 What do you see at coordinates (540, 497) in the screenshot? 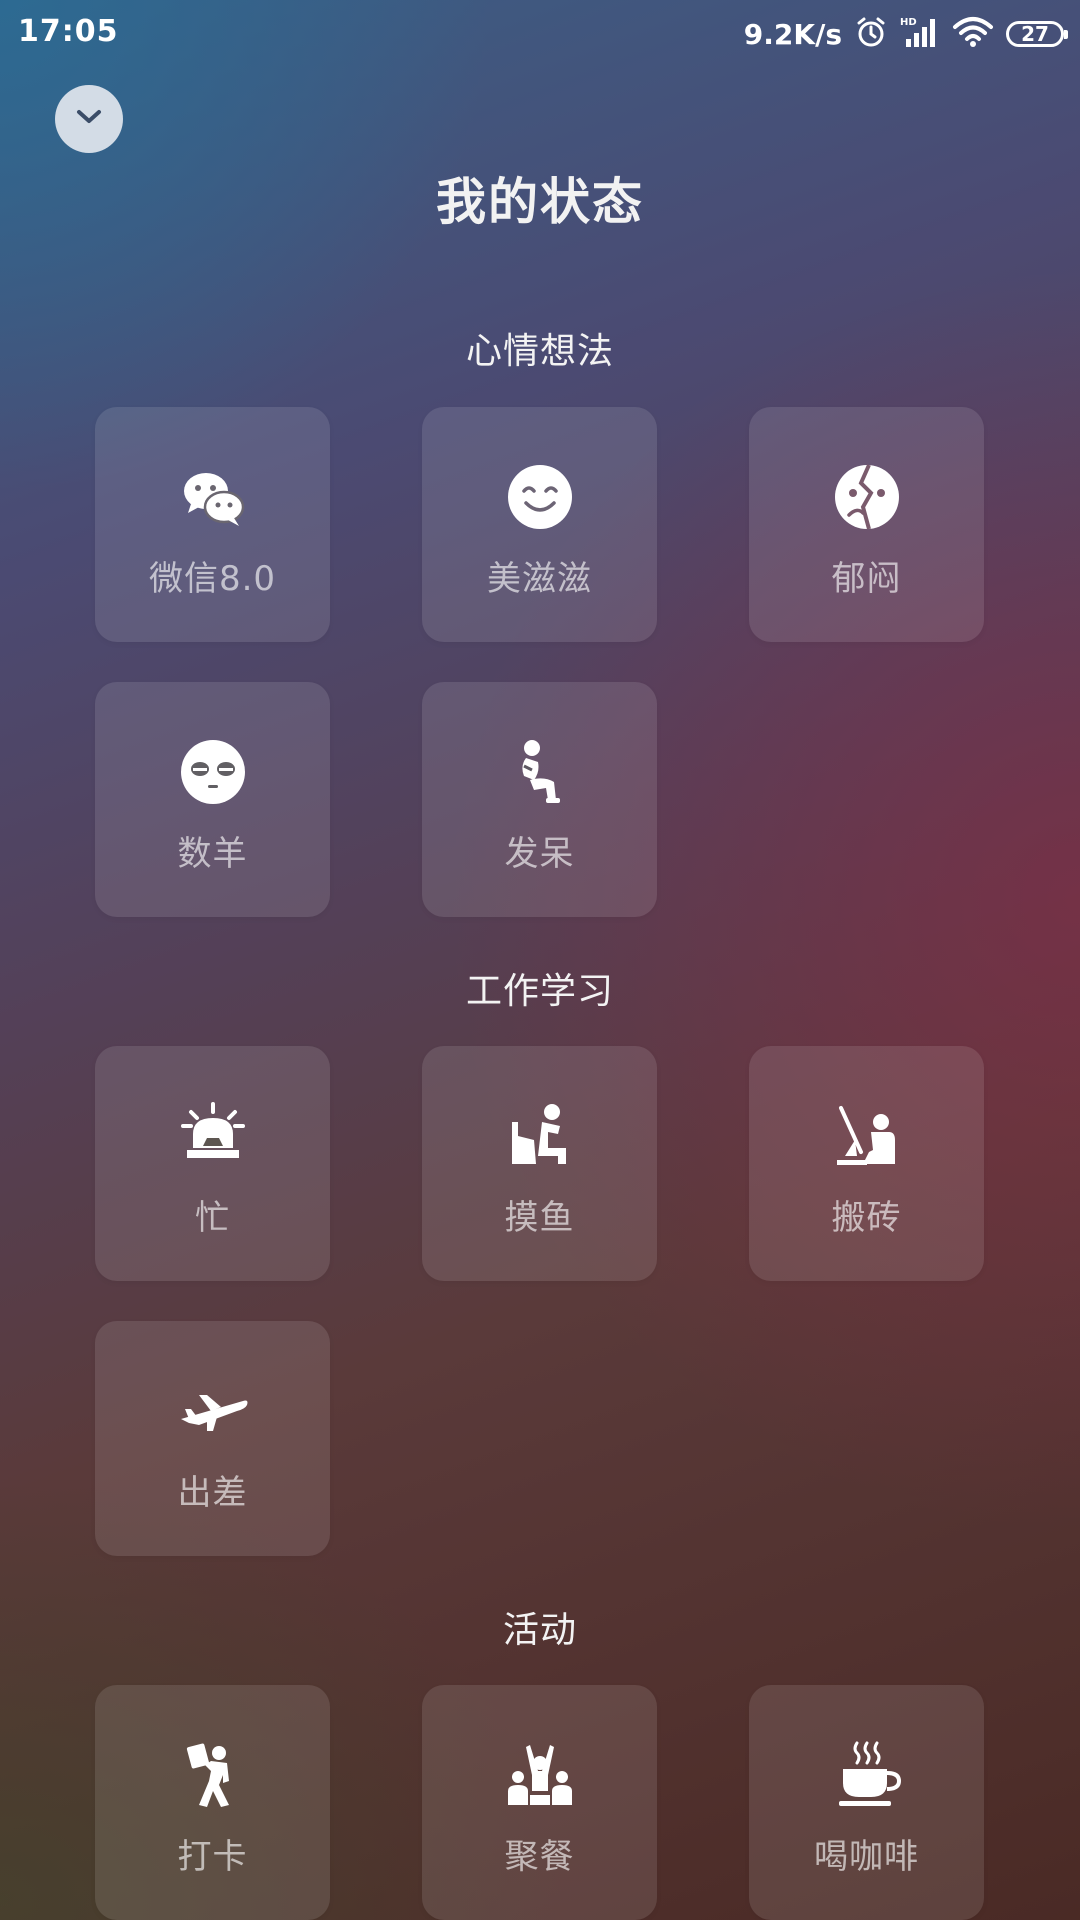
I see `smile-icon` at bounding box center [540, 497].